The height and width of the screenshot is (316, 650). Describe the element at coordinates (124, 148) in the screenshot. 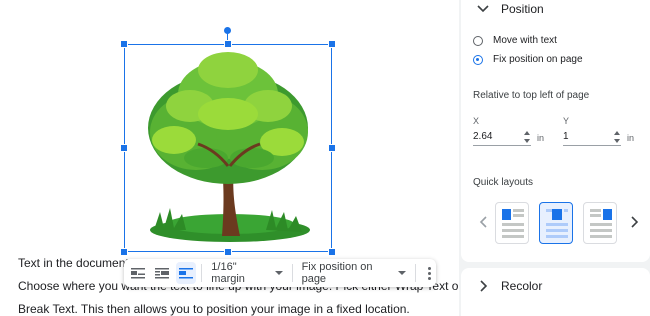

I see `resize-handle-left` at that location.